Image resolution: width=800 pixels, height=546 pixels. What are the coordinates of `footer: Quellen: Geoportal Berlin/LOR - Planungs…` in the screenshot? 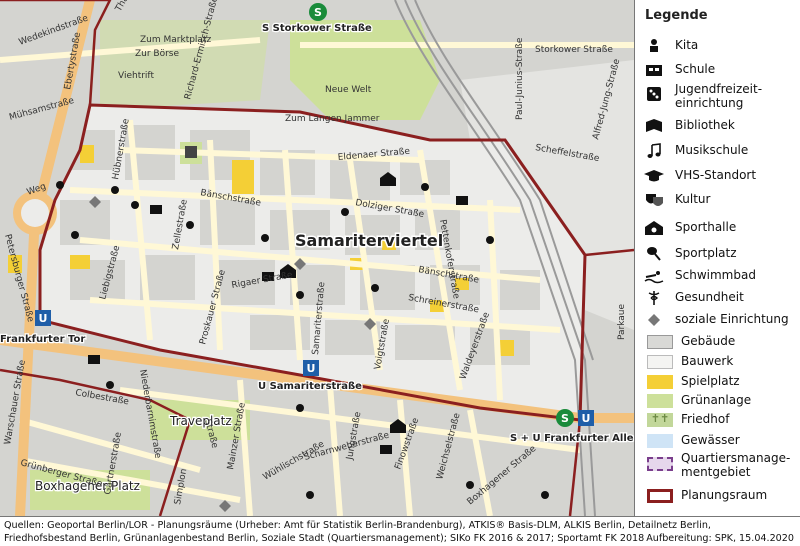 It's located at (400, 531).